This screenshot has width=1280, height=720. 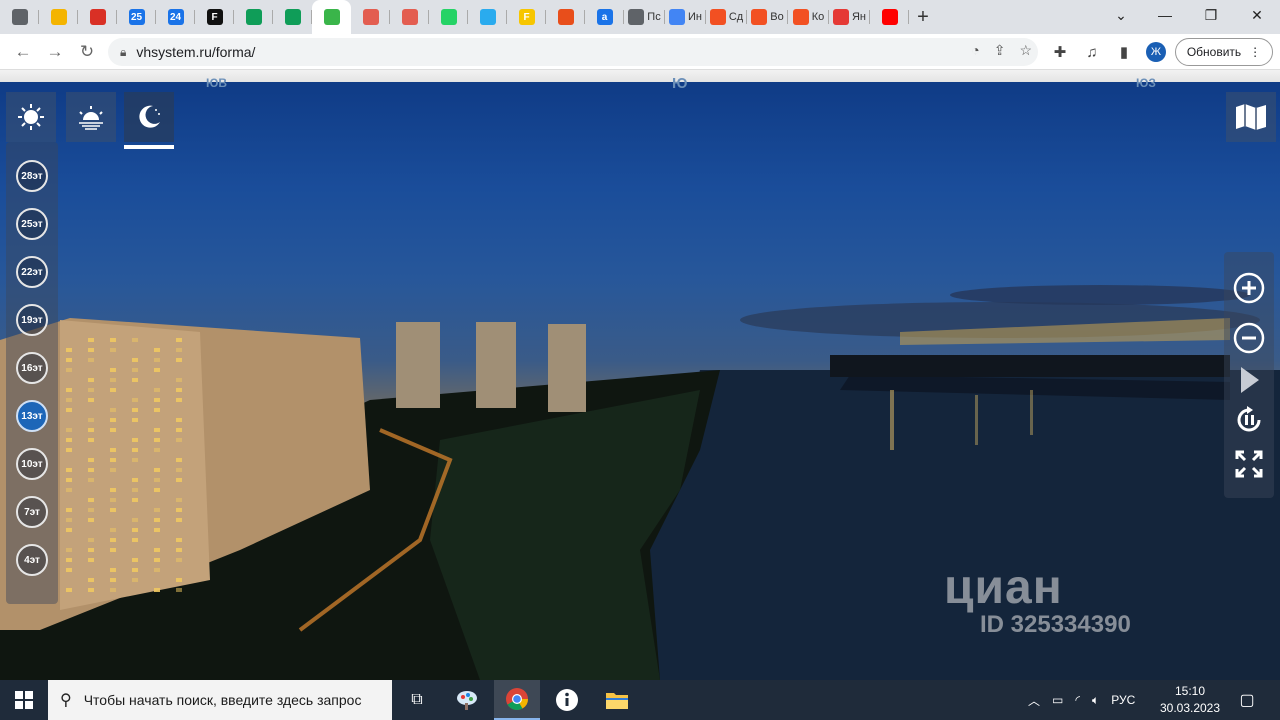 What do you see at coordinates (1165, 15) in the screenshot?
I see `minimize-button: —` at bounding box center [1165, 15].